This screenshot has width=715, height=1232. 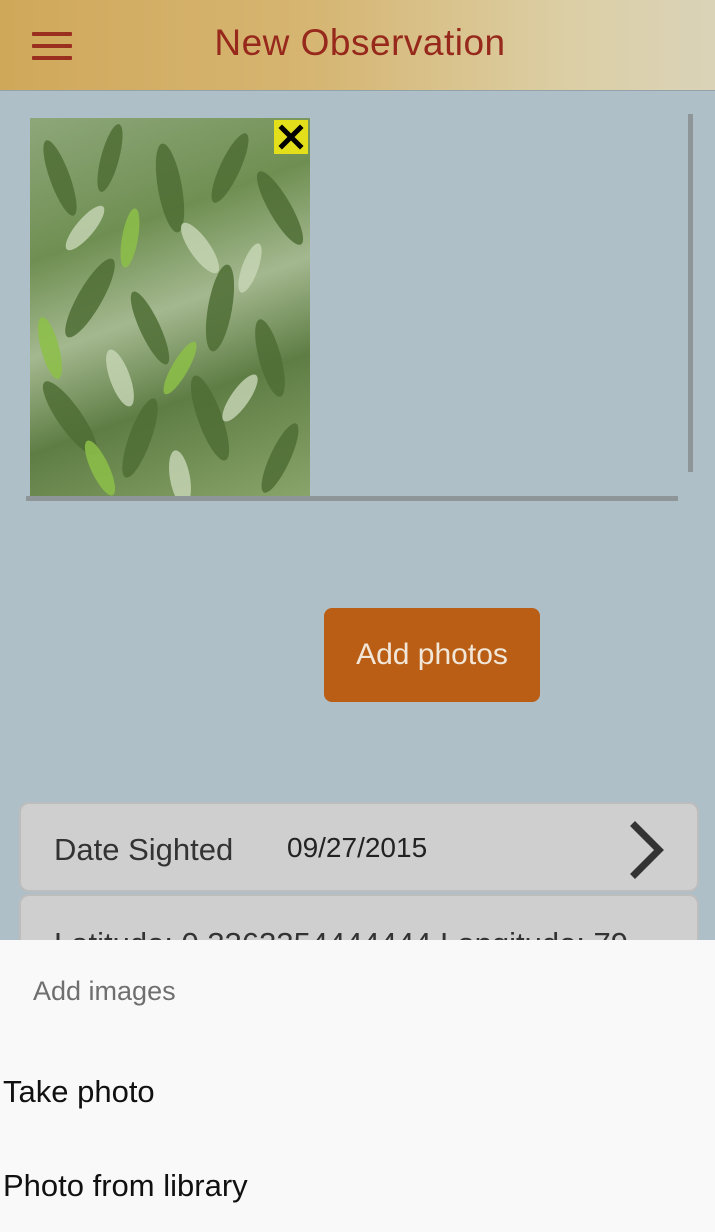 What do you see at coordinates (104, 991) in the screenshot?
I see `action-sheet-title: Add images` at bounding box center [104, 991].